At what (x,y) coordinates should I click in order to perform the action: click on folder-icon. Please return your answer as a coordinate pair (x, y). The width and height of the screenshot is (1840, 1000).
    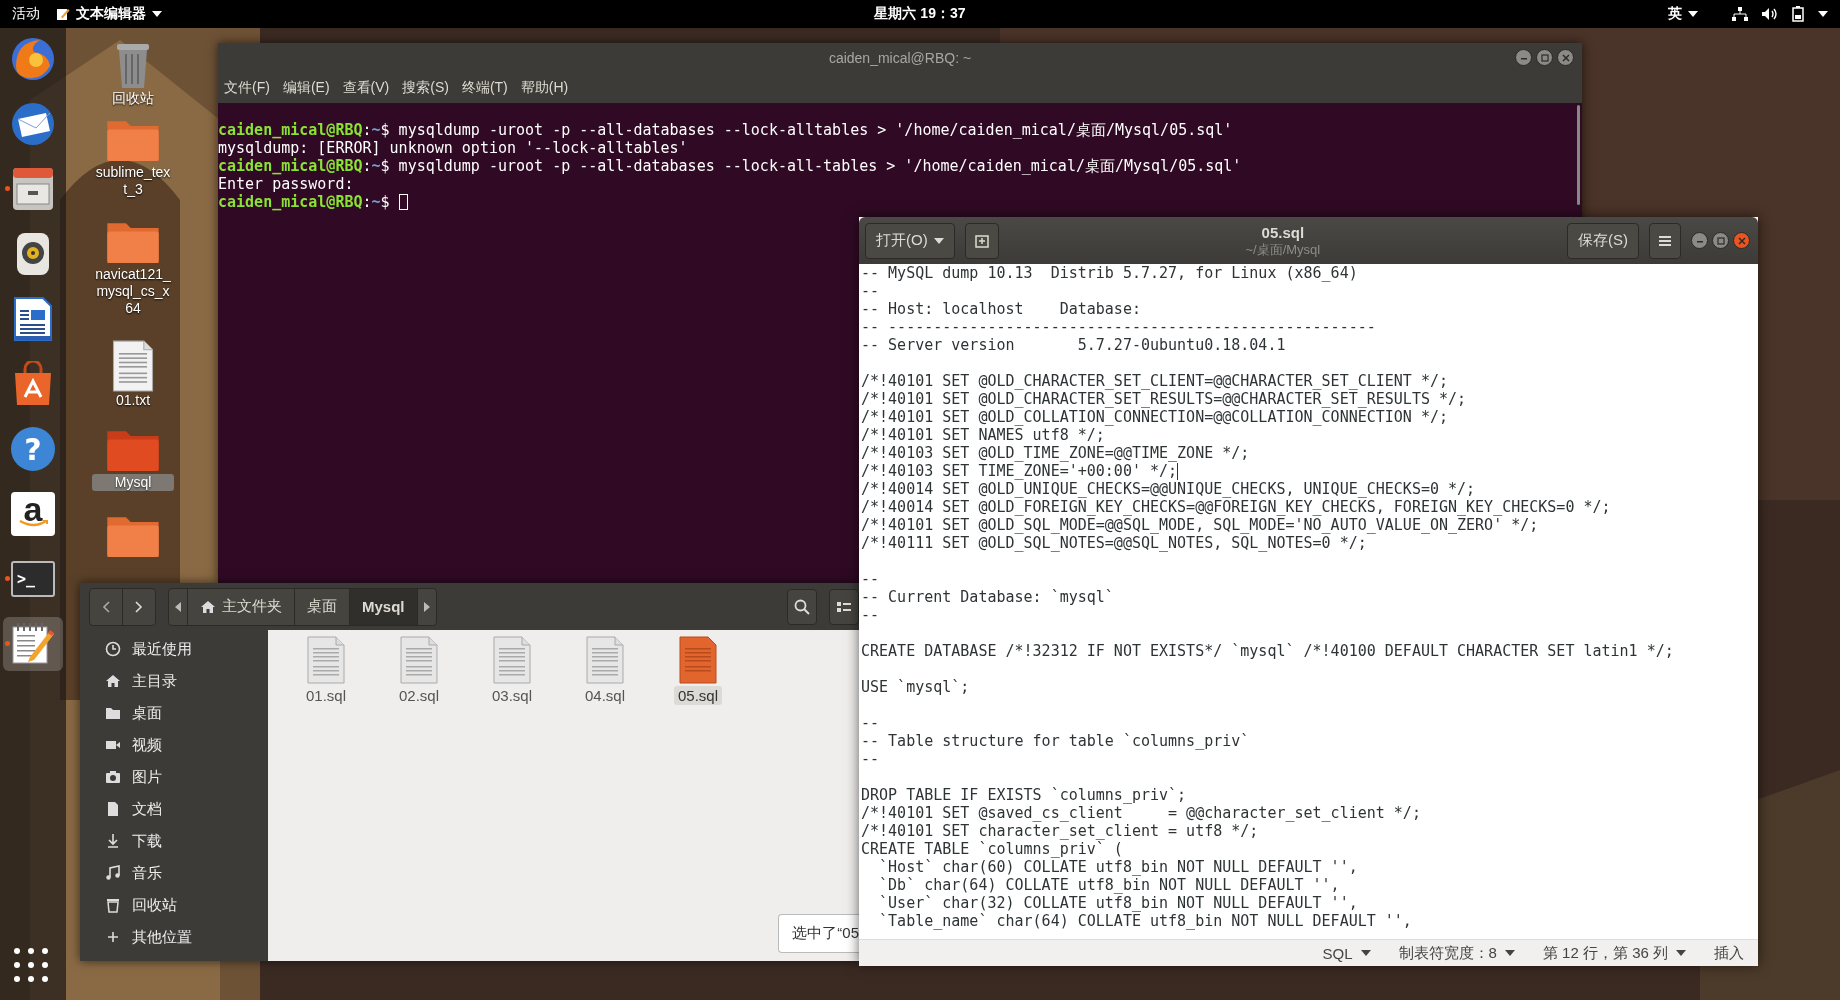
    Looking at the image, I should click on (113, 713).